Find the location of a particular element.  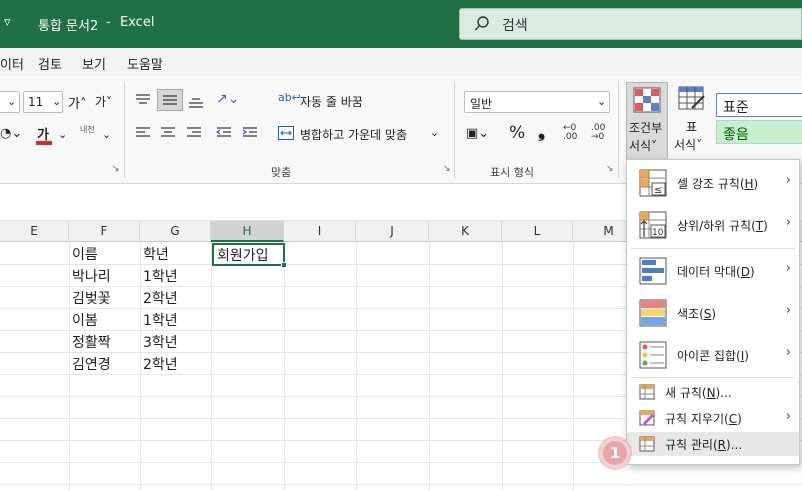

cell-g5: 3학년 is located at coordinates (160, 342).